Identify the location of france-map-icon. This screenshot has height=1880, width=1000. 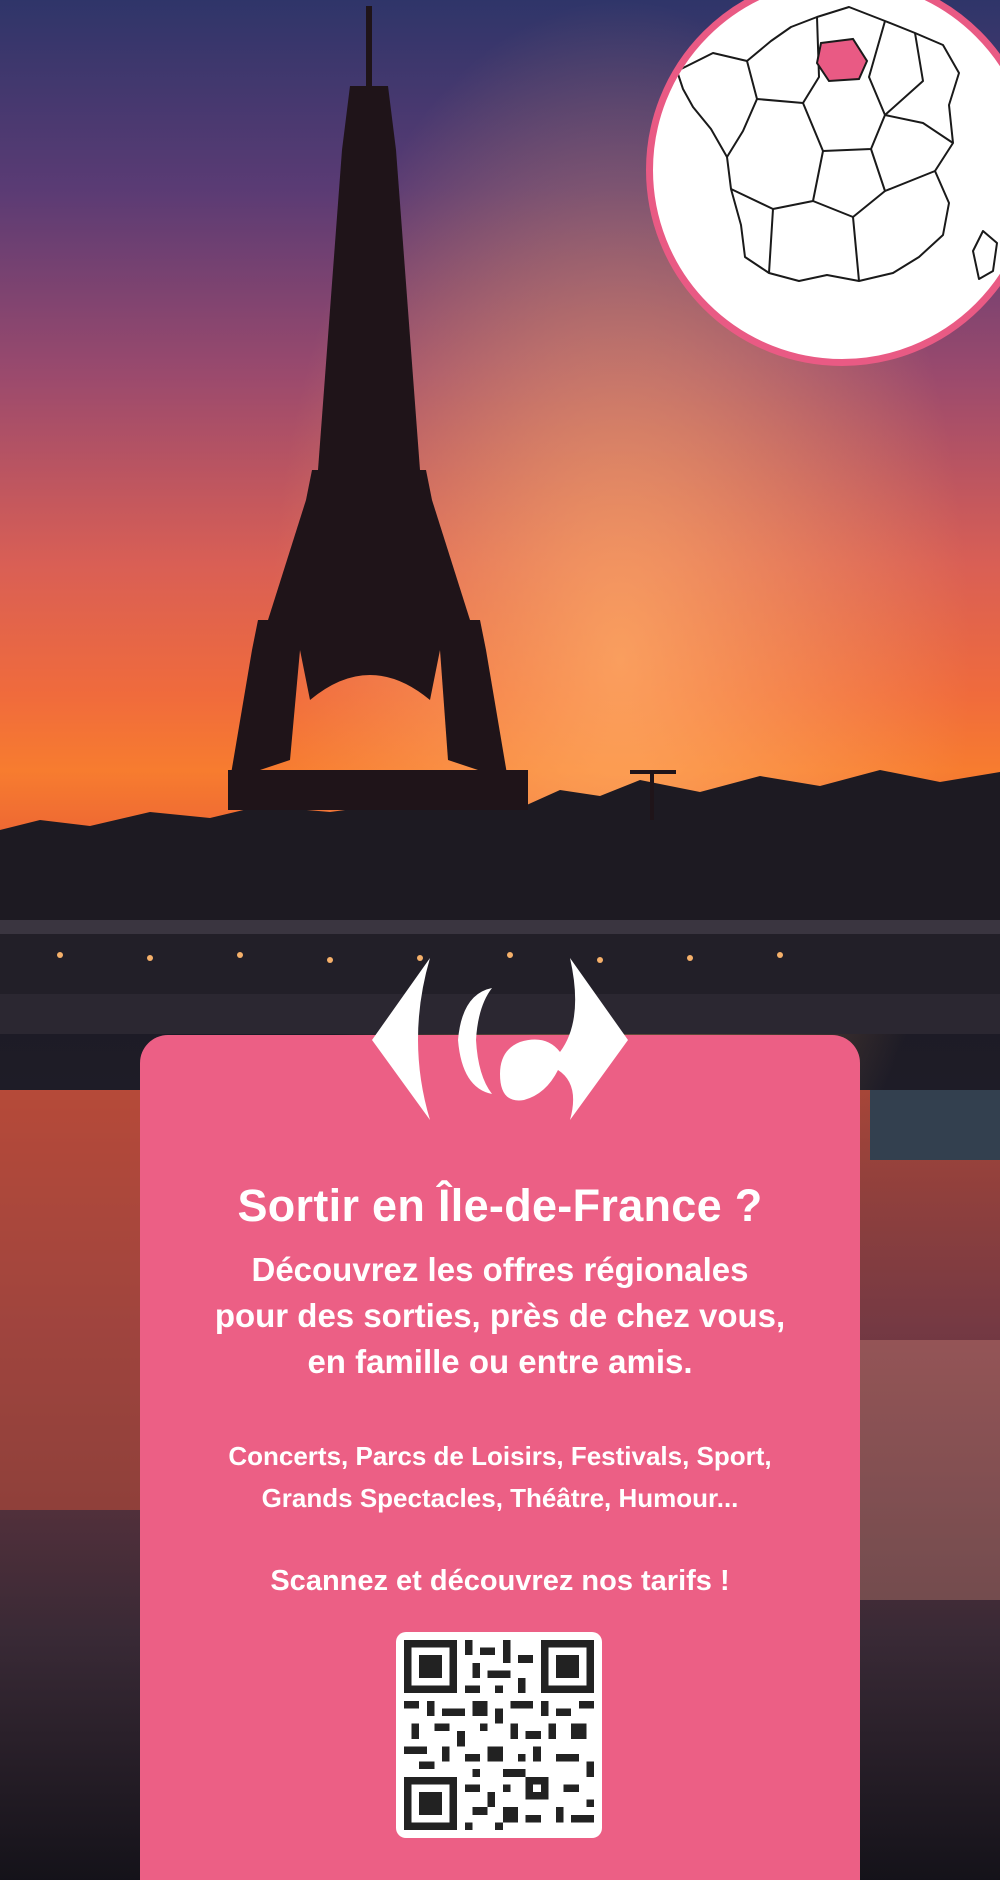
(837, 144).